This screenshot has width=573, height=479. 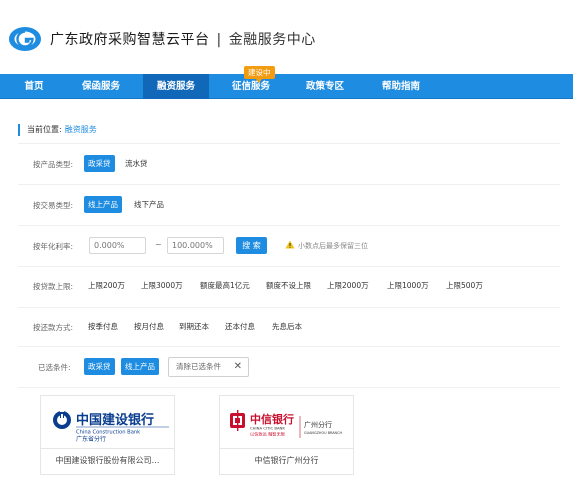 I want to click on option-limit-500w: 上限500万, so click(x=464, y=285).